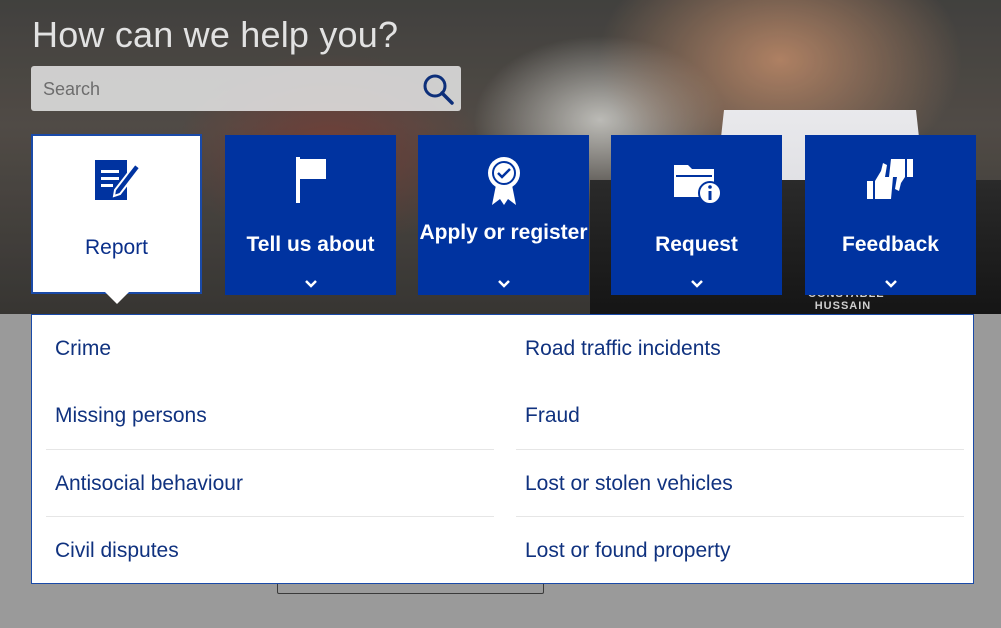  What do you see at coordinates (310, 215) in the screenshot?
I see `tile-tell-us-about: Tell us about` at bounding box center [310, 215].